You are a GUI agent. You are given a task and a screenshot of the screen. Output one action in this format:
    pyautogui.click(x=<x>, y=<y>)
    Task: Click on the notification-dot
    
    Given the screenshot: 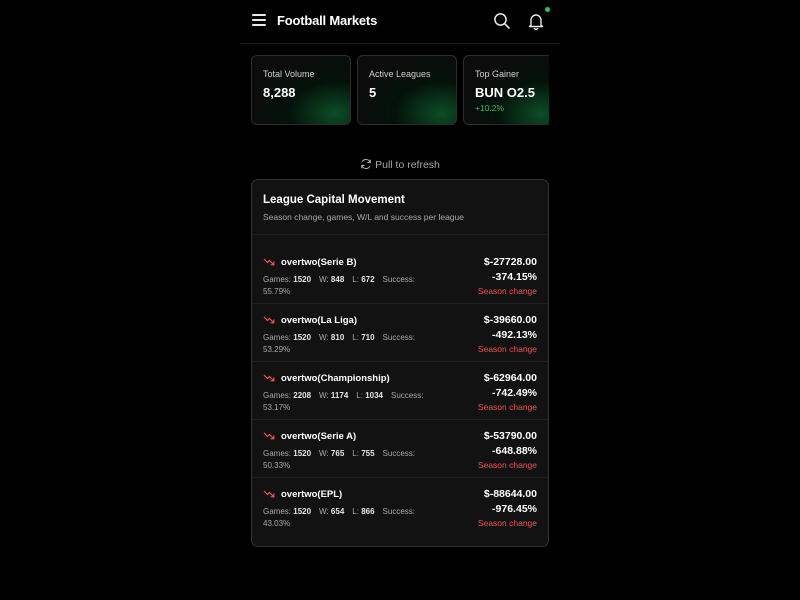 What is the action you would take?
    pyautogui.click(x=547, y=9)
    